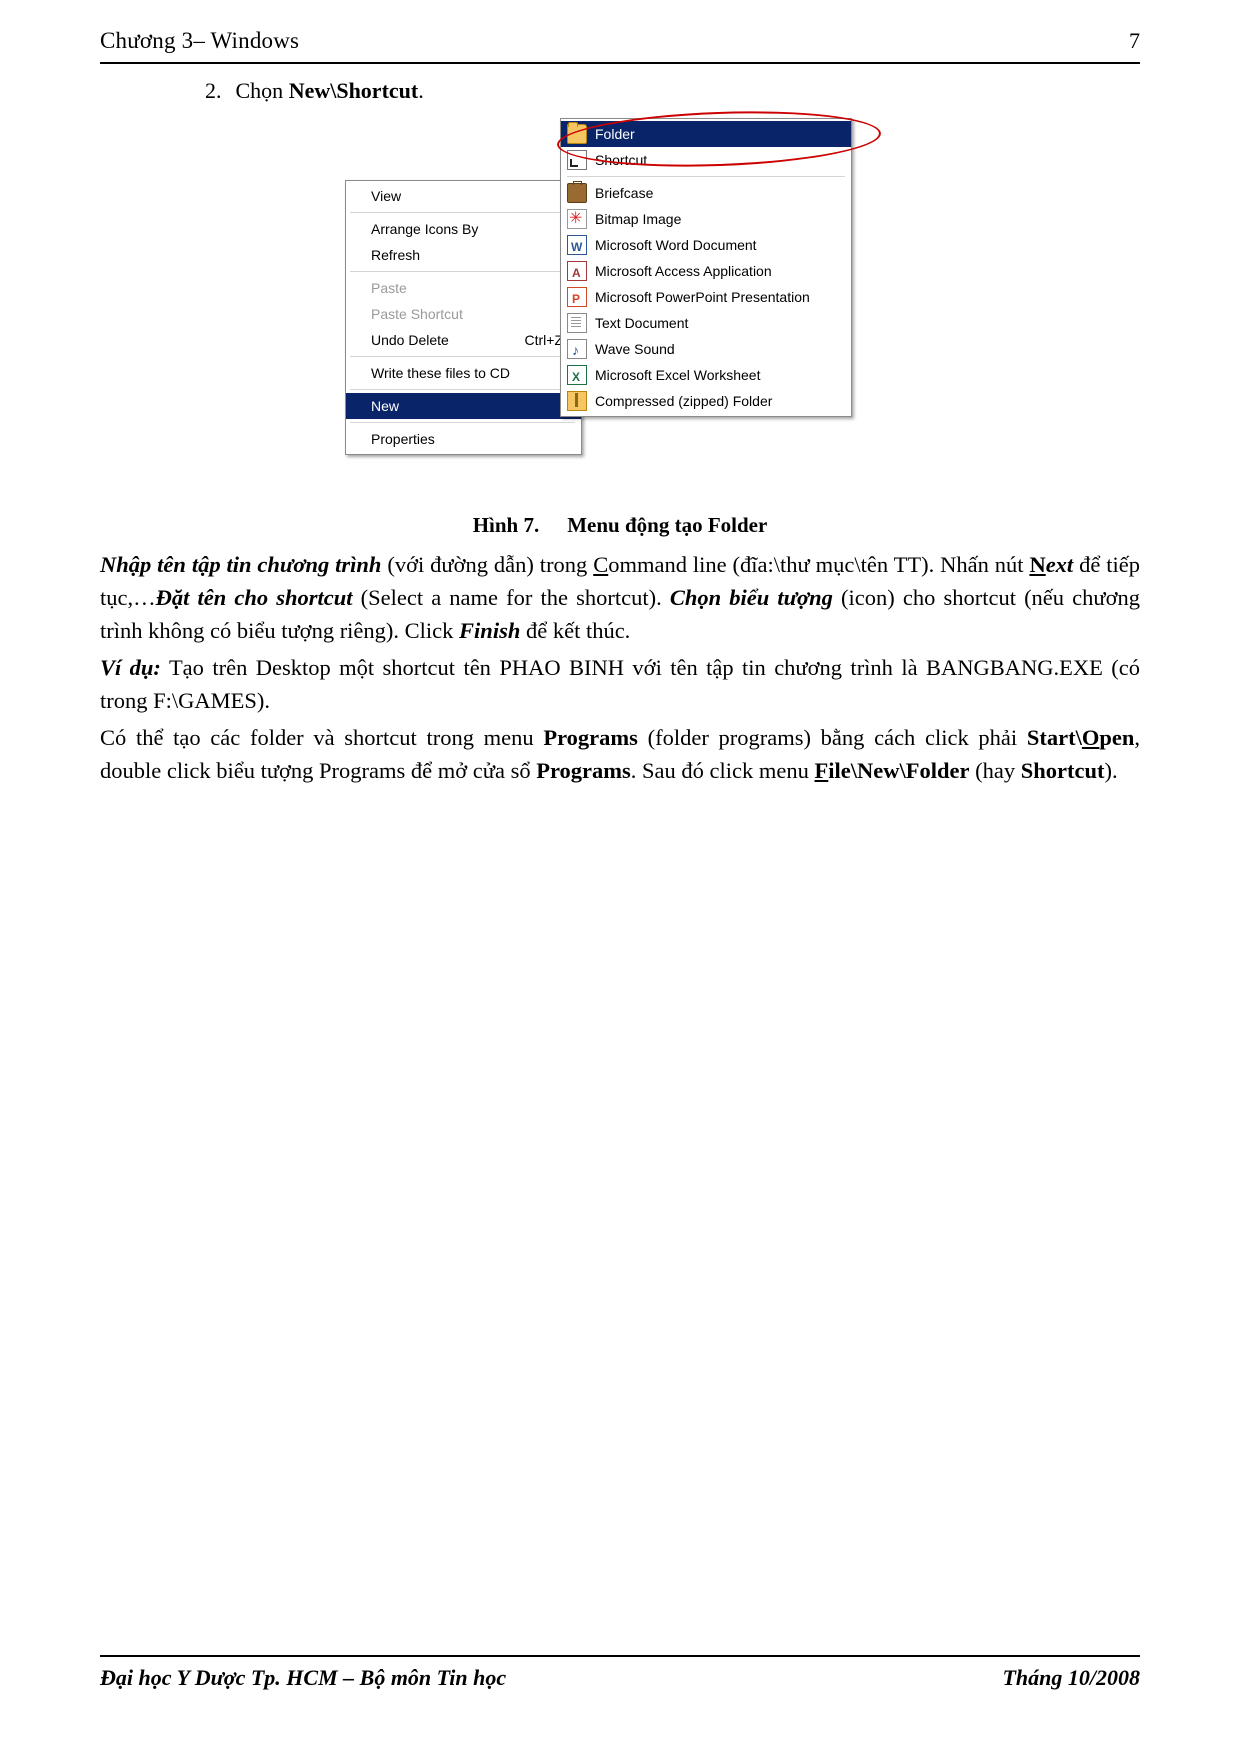  I want to click on menu-item-label: Paste Shortcut, so click(417, 314).